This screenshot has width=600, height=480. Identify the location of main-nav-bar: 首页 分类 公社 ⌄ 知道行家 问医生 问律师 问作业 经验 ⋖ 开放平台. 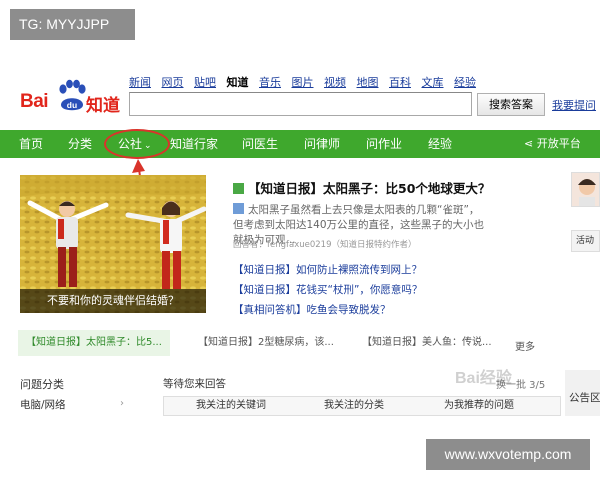
(300, 144).